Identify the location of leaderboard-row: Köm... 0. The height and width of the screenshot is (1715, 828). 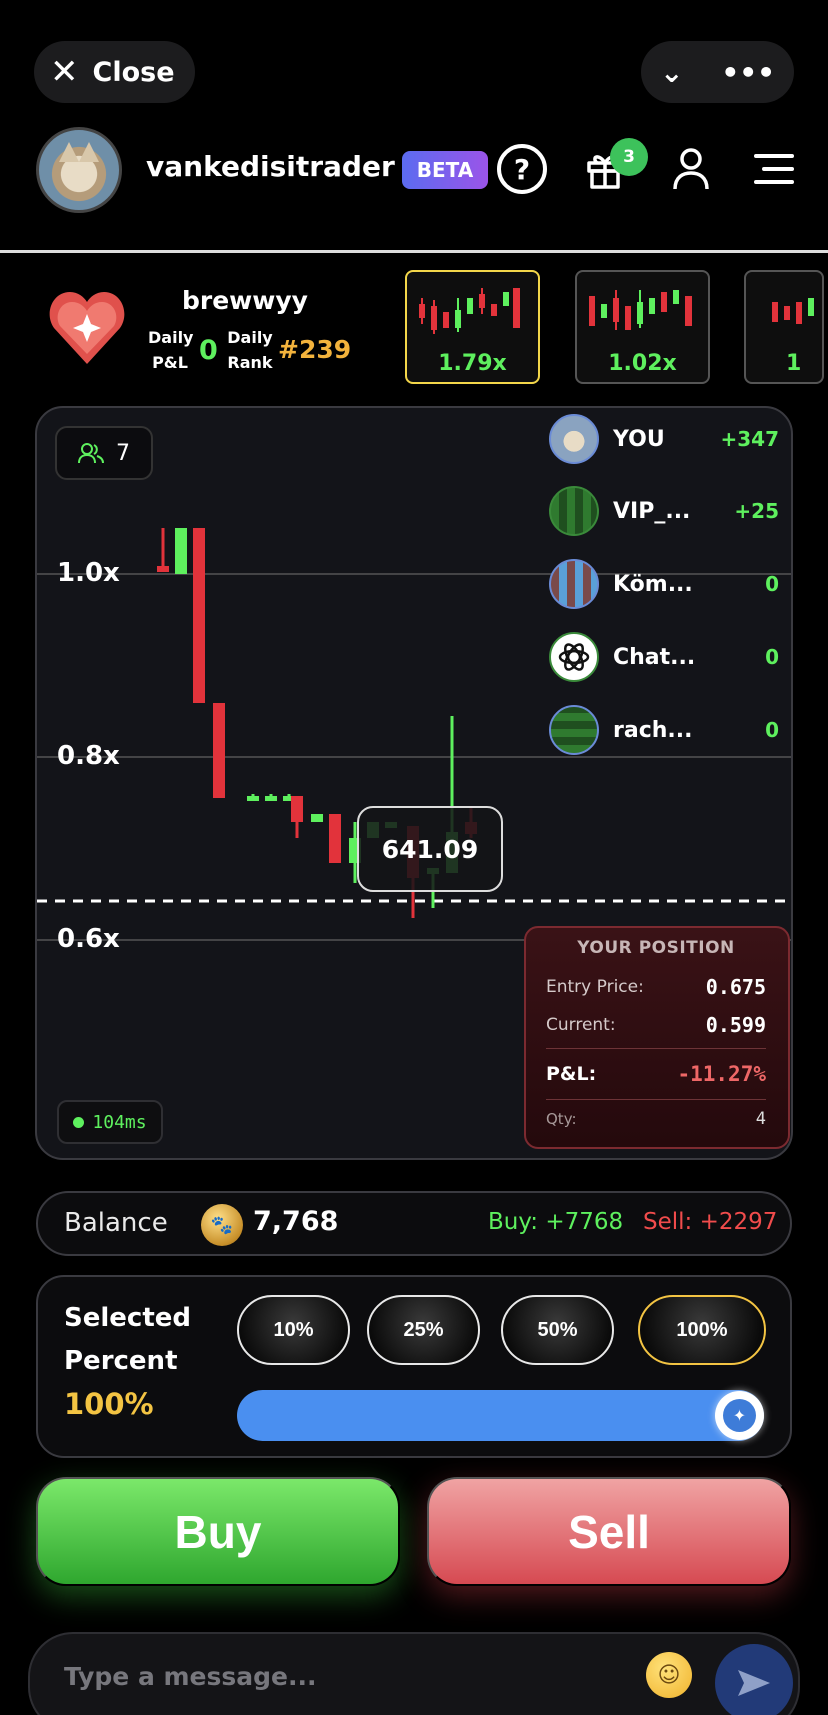
(664, 584).